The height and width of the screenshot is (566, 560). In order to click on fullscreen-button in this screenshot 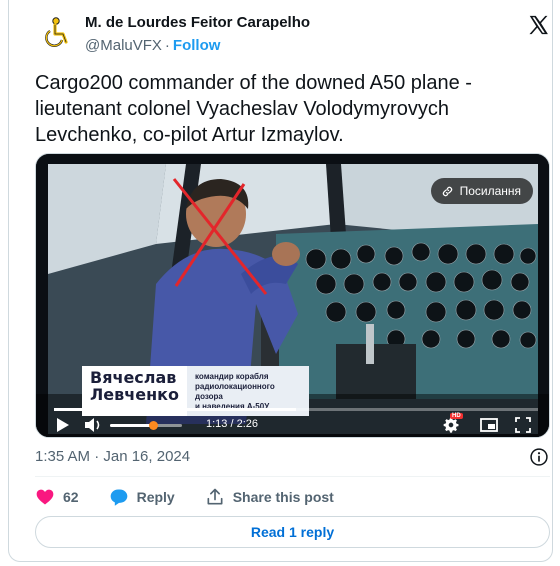, I will do `click(523, 425)`.